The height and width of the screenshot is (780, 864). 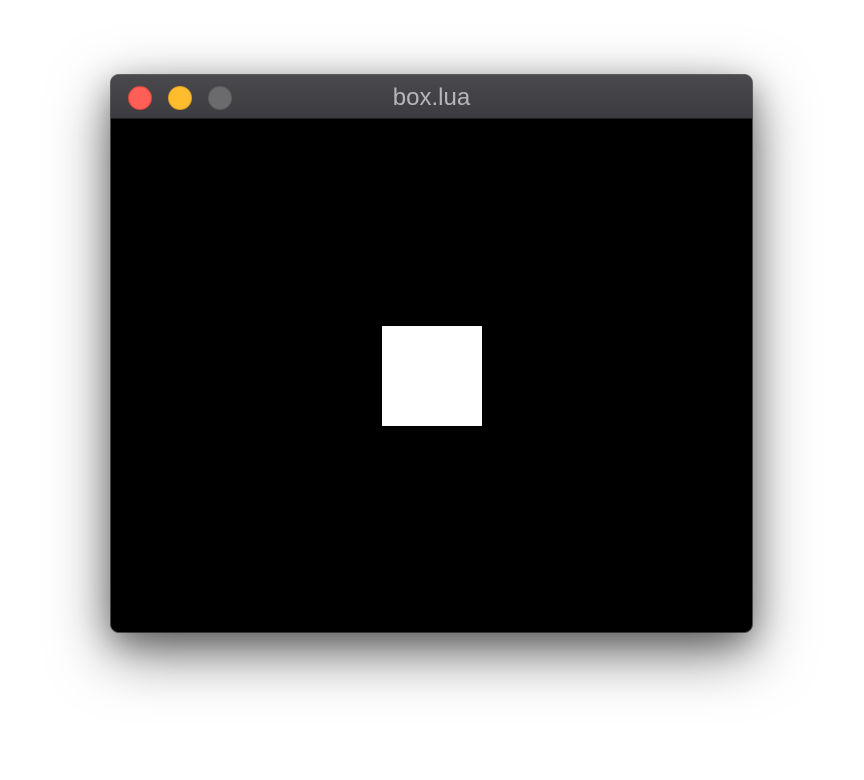 I want to click on white-box, so click(x=432, y=376).